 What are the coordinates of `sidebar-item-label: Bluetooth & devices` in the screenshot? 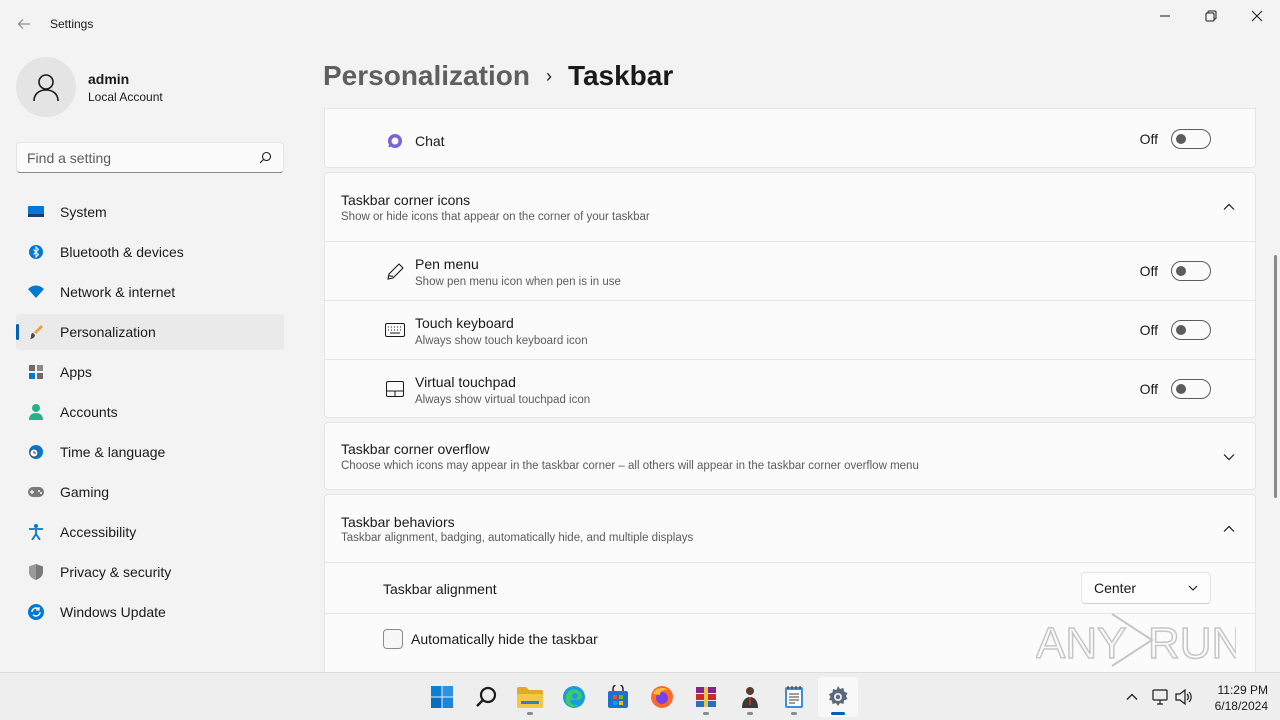 It's located at (122, 252).